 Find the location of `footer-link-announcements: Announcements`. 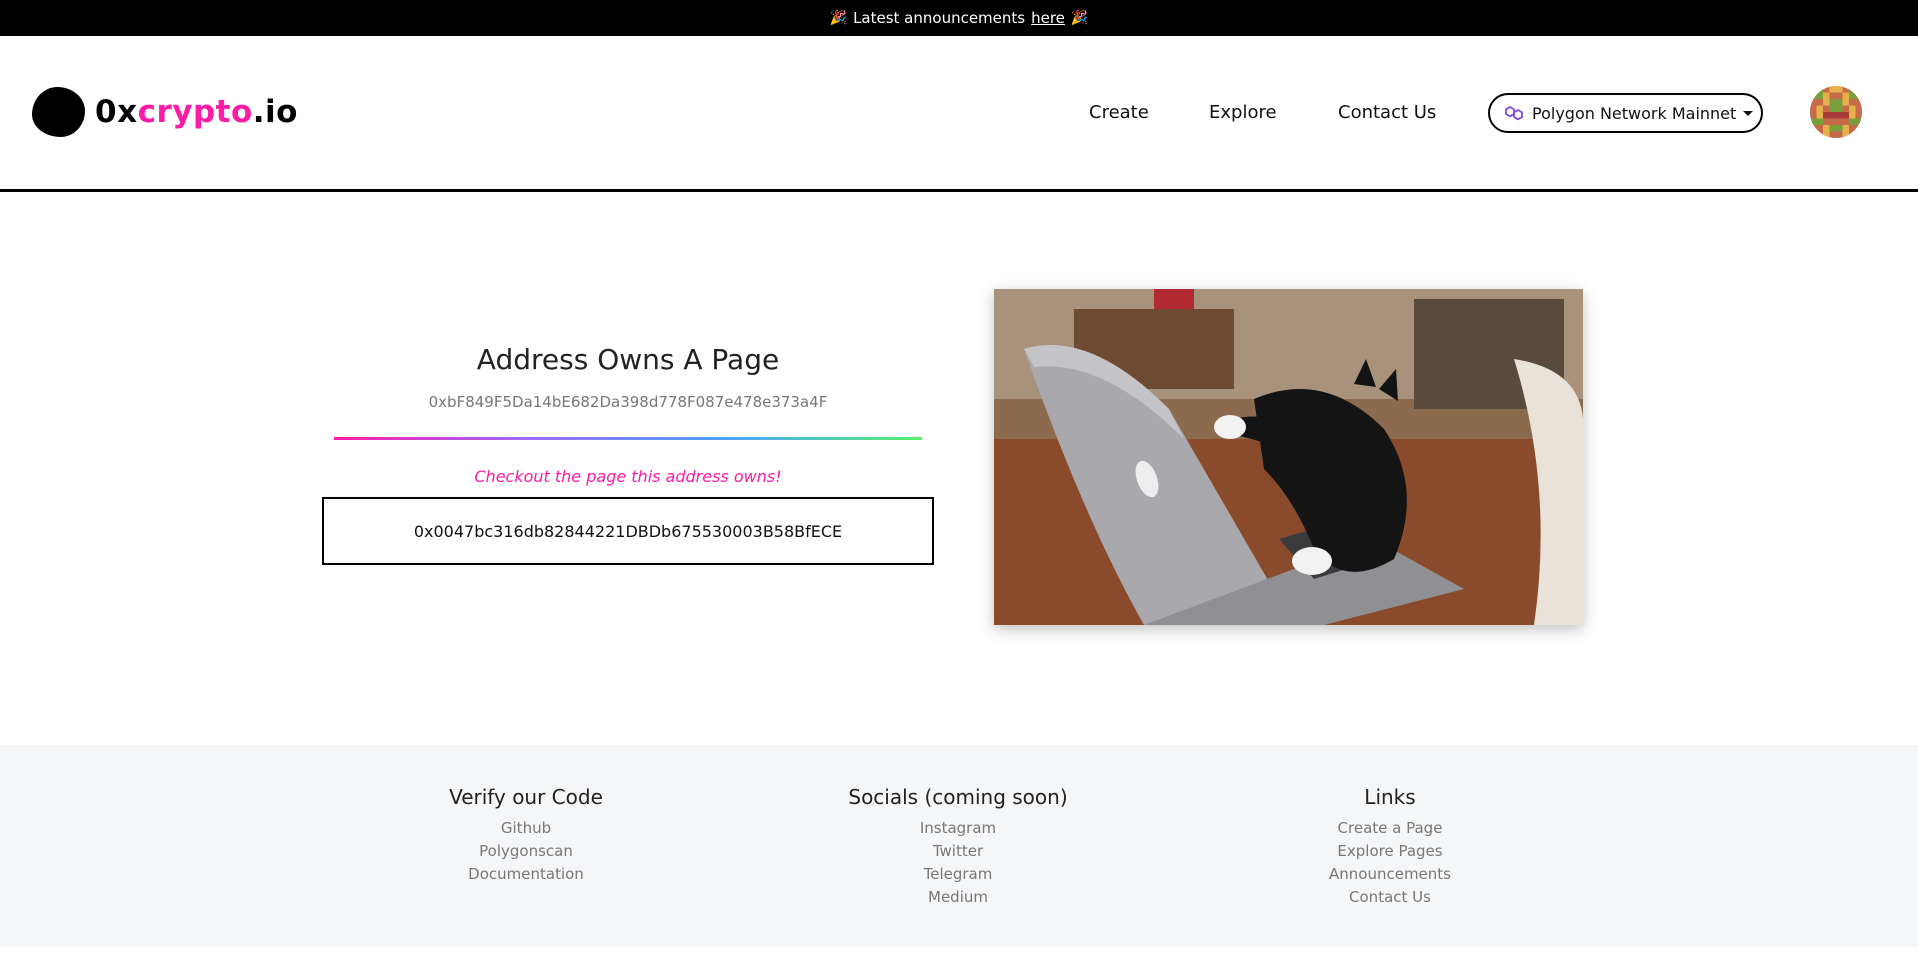

footer-link-announcements: Announcements is located at coordinates (1390, 874).